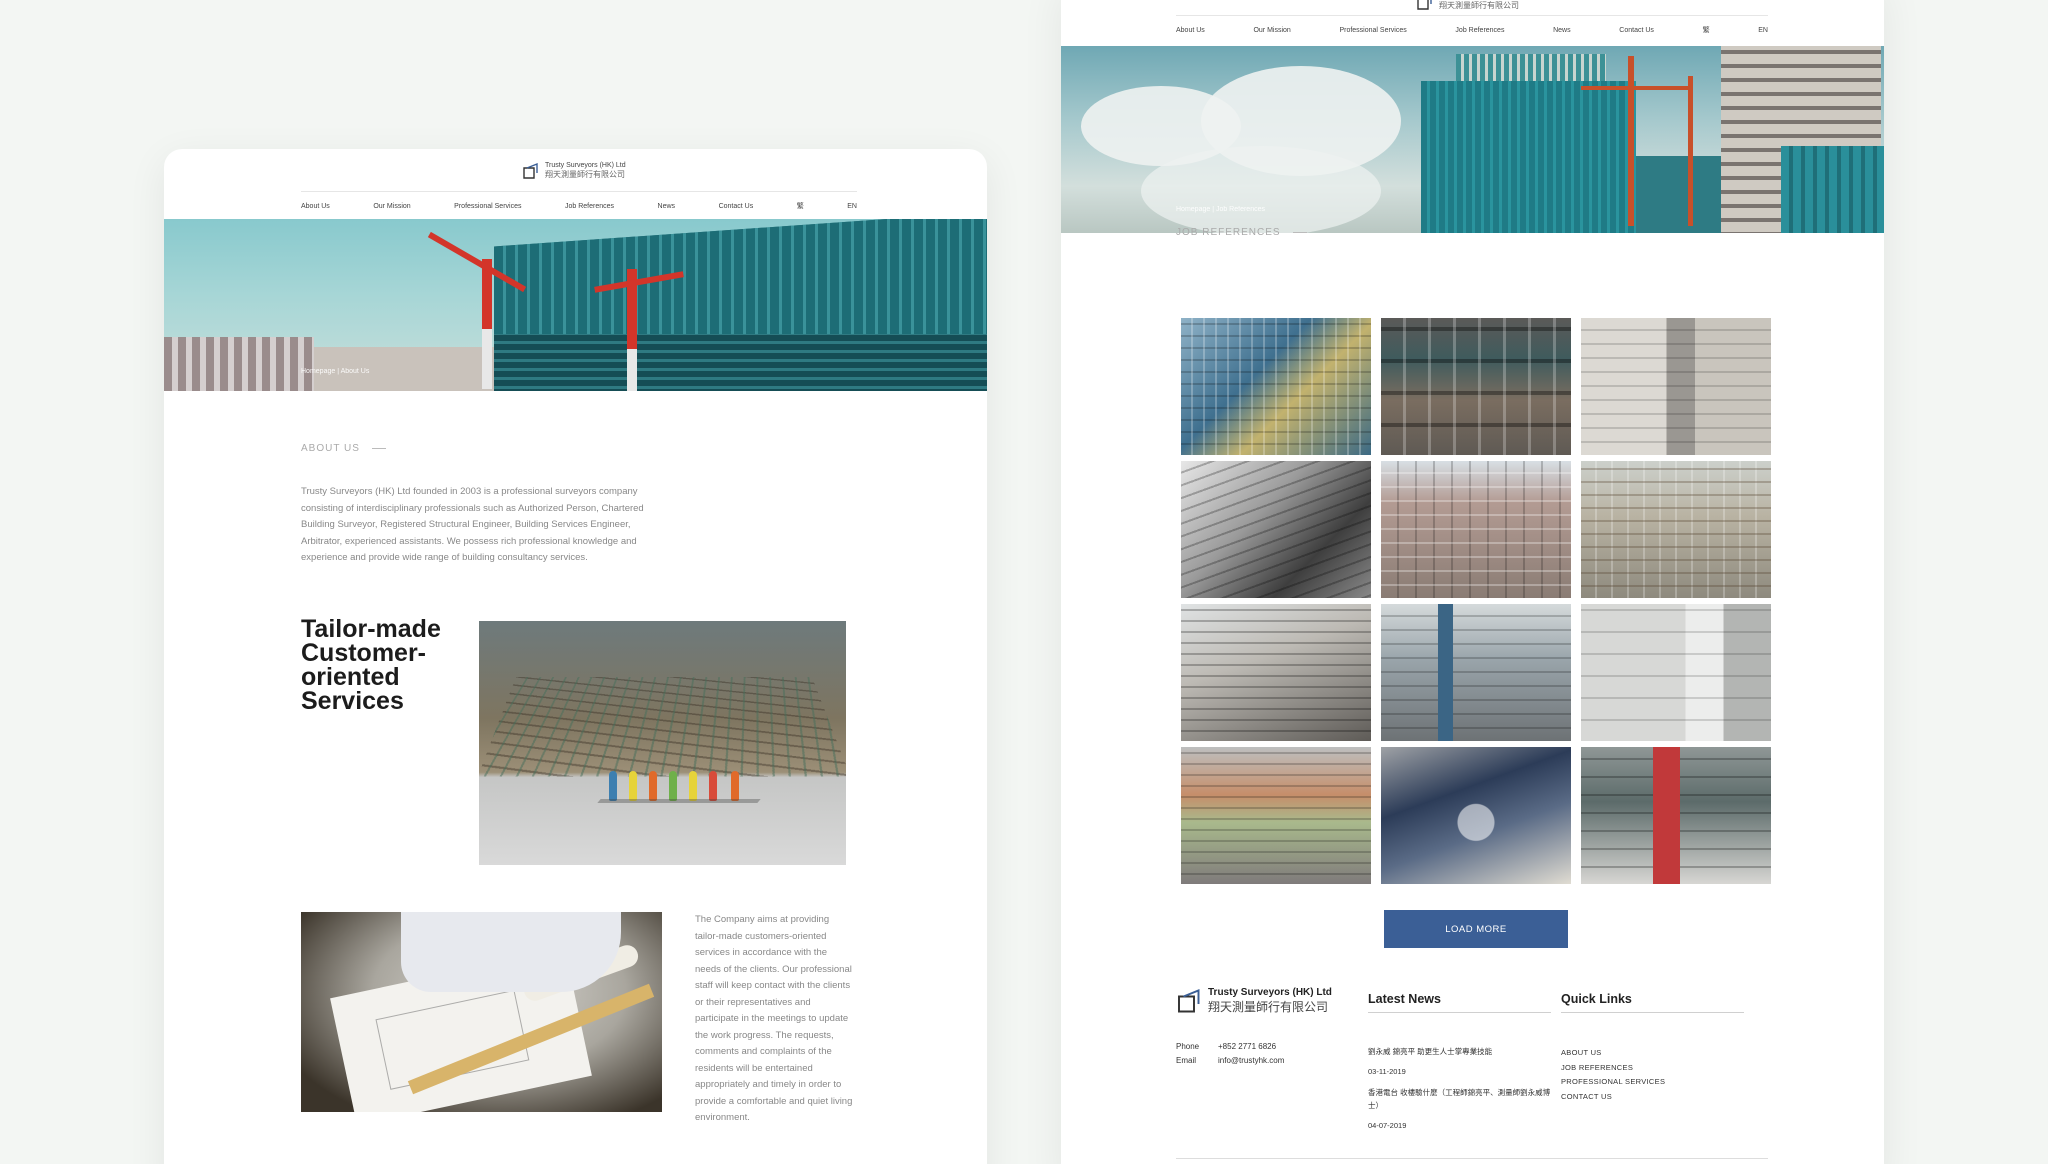  What do you see at coordinates (1220, 209) in the screenshot?
I see `breadcrumb: Homepage | Job References` at bounding box center [1220, 209].